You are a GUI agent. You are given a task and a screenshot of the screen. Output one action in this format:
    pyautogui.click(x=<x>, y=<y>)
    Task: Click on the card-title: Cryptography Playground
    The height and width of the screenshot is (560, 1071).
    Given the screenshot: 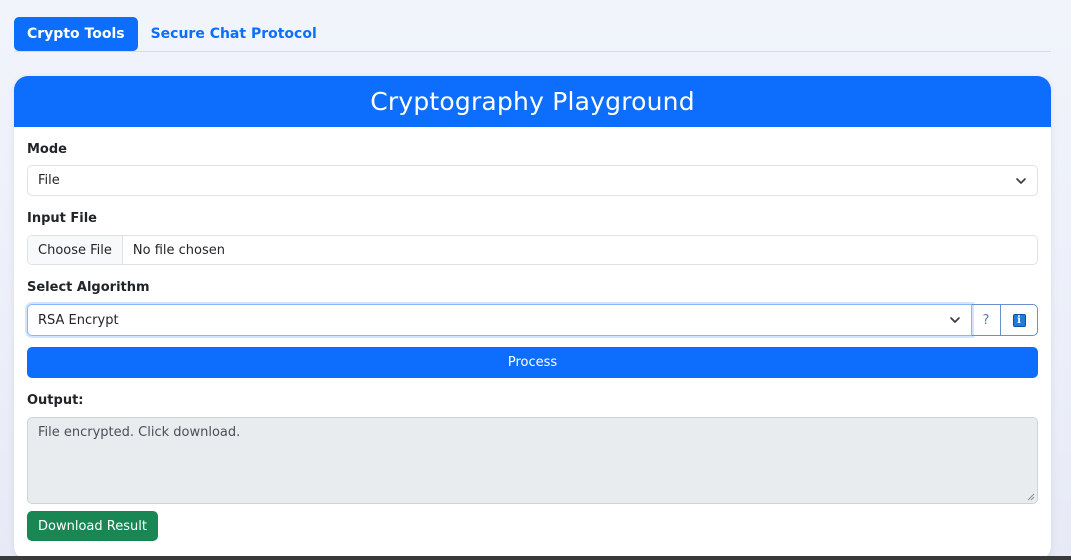 What is the action you would take?
    pyautogui.click(x=532, y=101)
    